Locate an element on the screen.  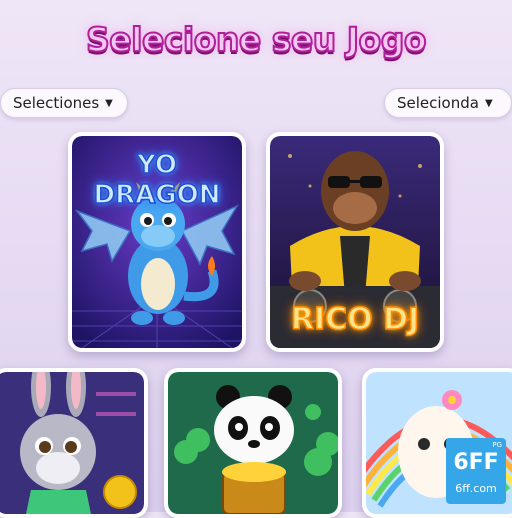
bunny-art is located at coordinates (72, 443).